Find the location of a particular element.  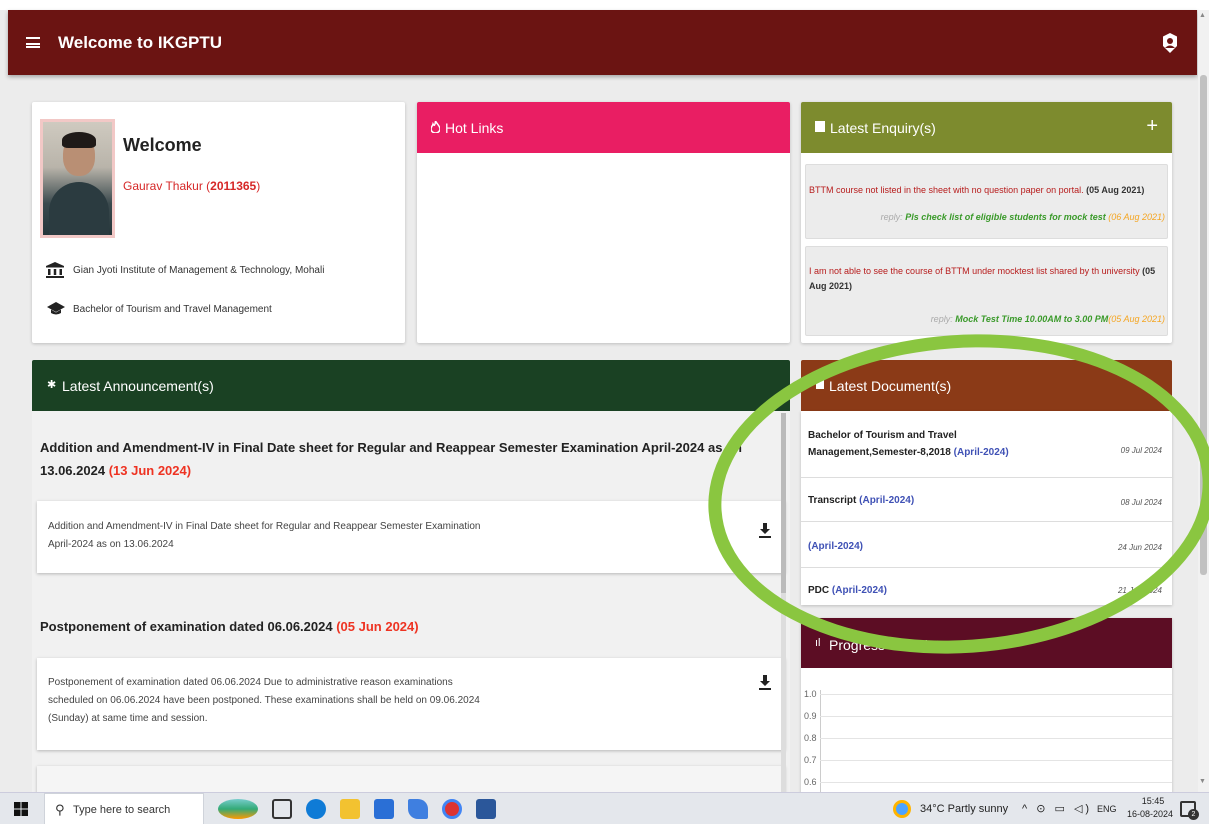

y-tick: 1.0 is located at coordinates (810, 694).